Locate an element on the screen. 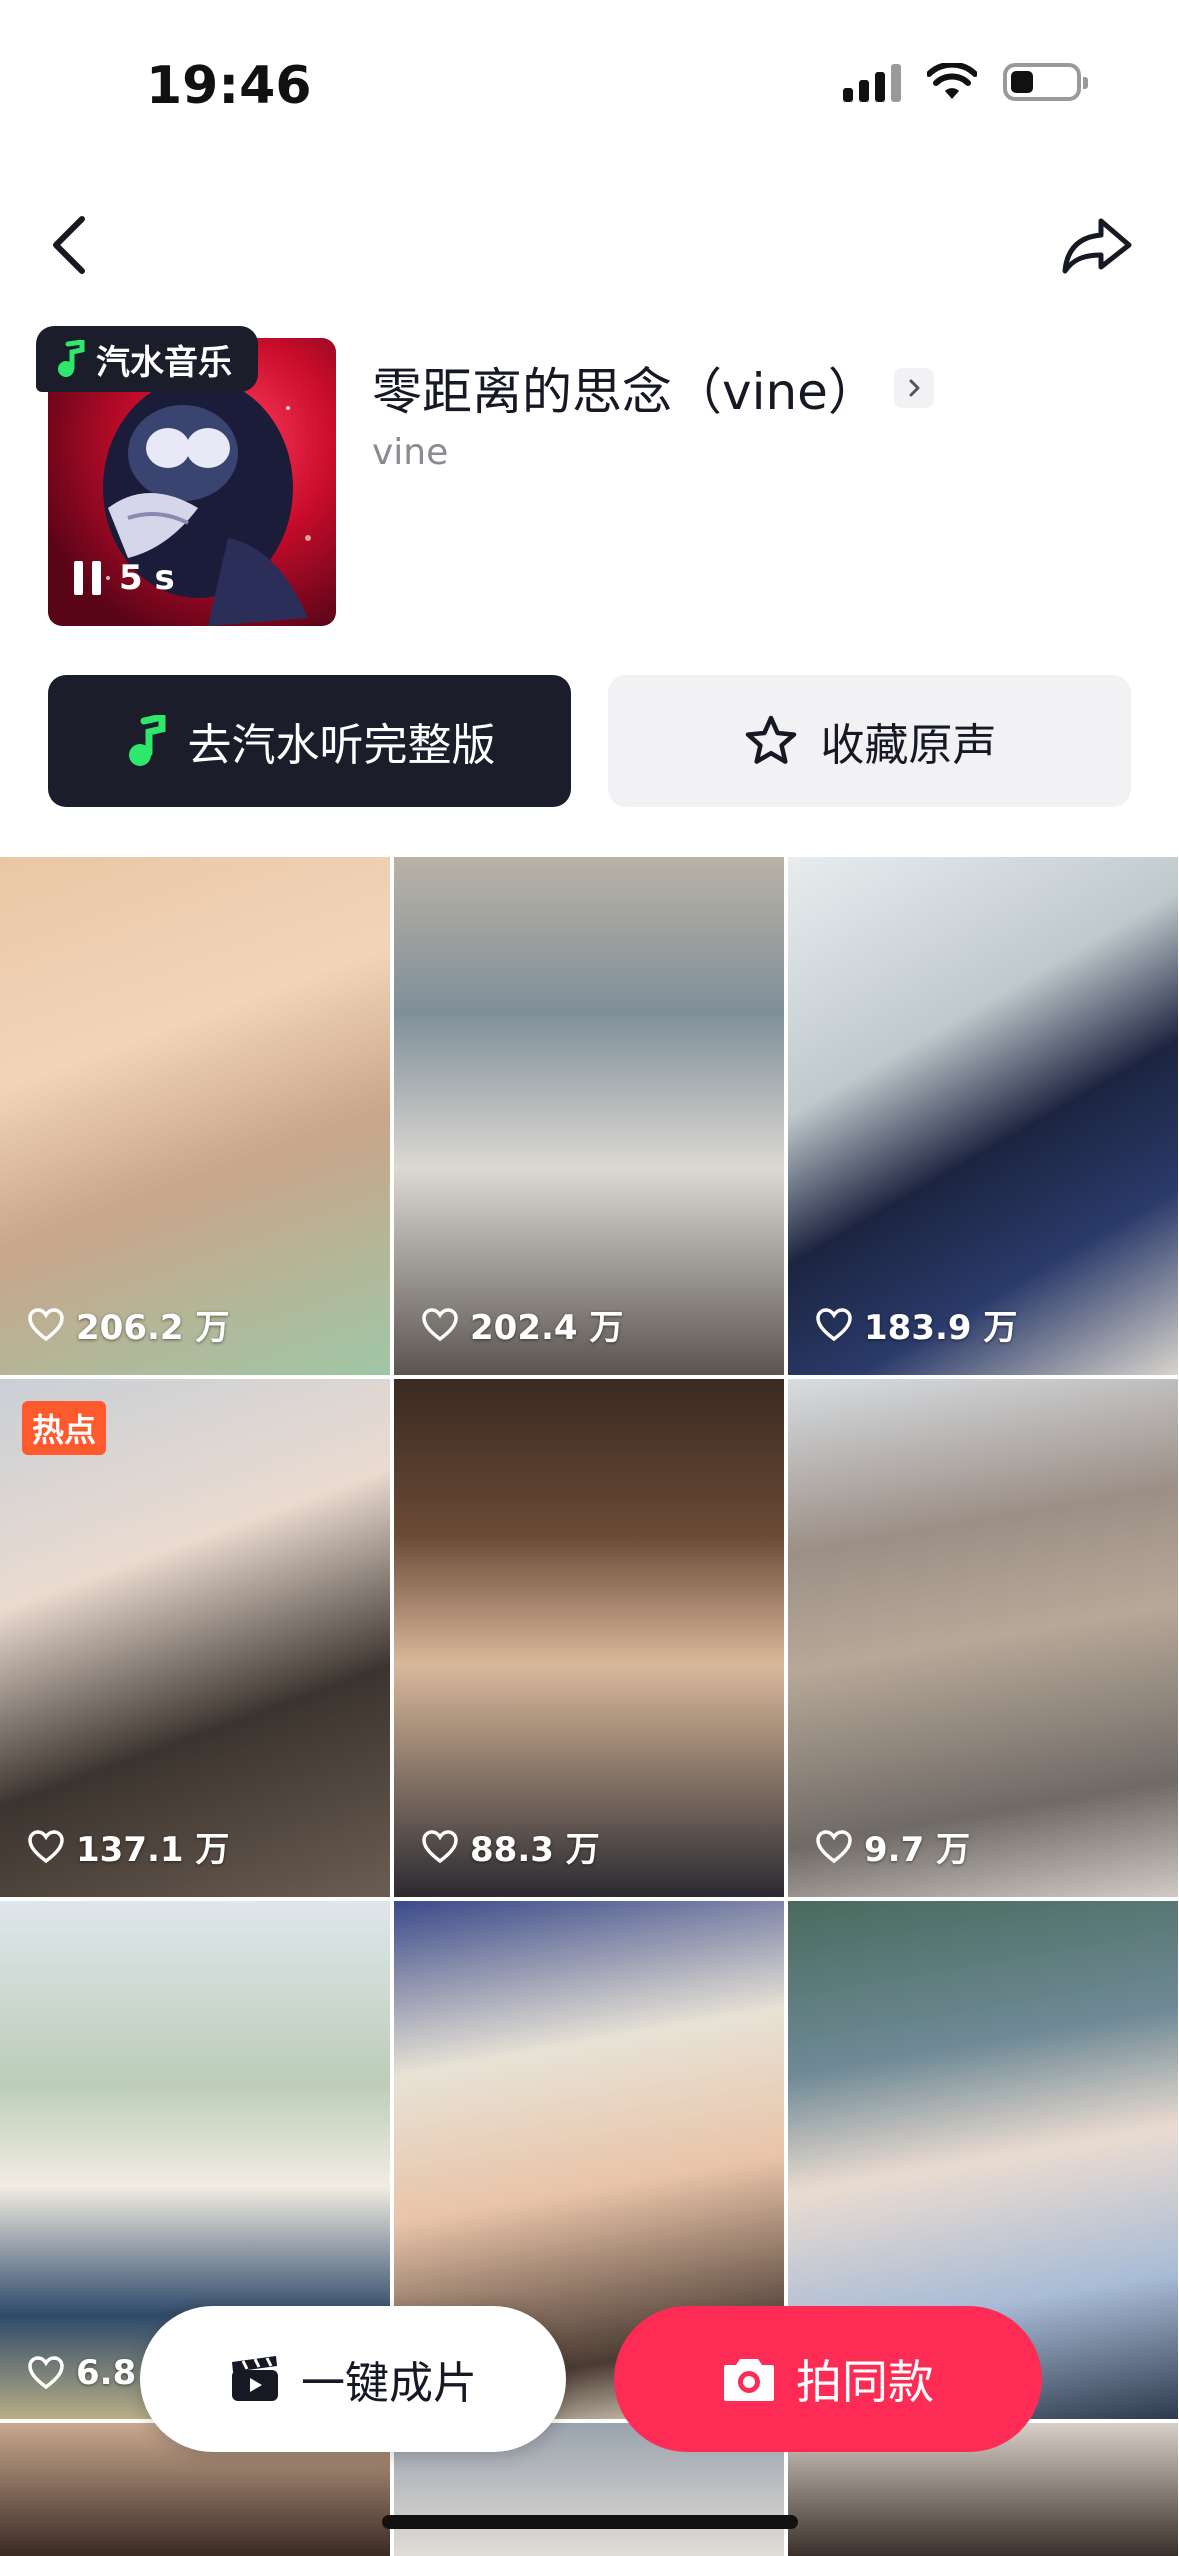 This screenshot has width=1179, height=2556. one-click-video-button: 一键成片 is located at coordinates (353, 2379).